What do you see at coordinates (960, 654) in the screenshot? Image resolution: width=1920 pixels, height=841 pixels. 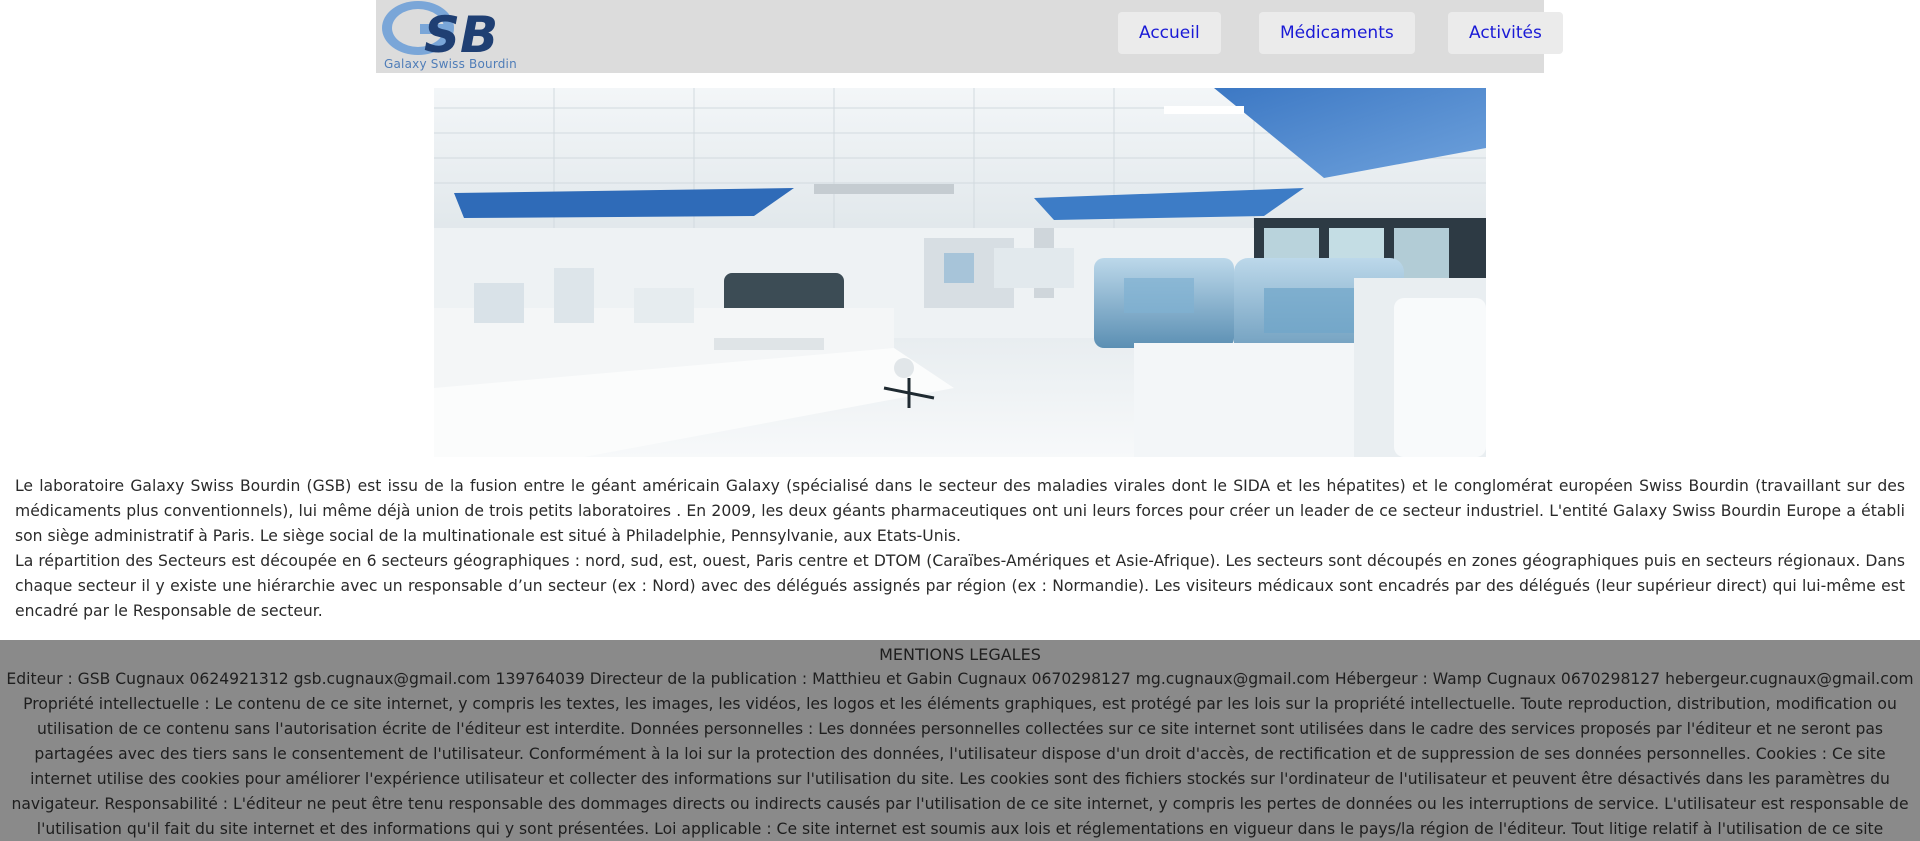 I see `footer-title: MENTIONS LEGALES` at bounding box center [960, 654].